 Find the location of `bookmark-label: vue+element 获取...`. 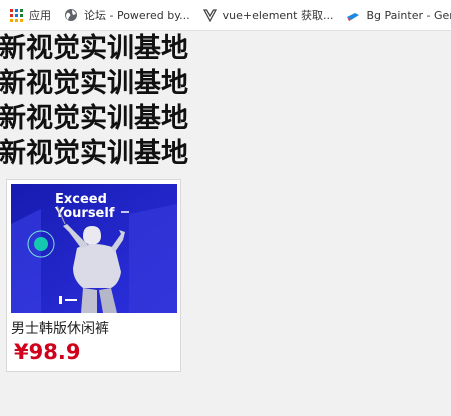

bookmark-label: vue+element 获取... is located at coordinates (278, 15).